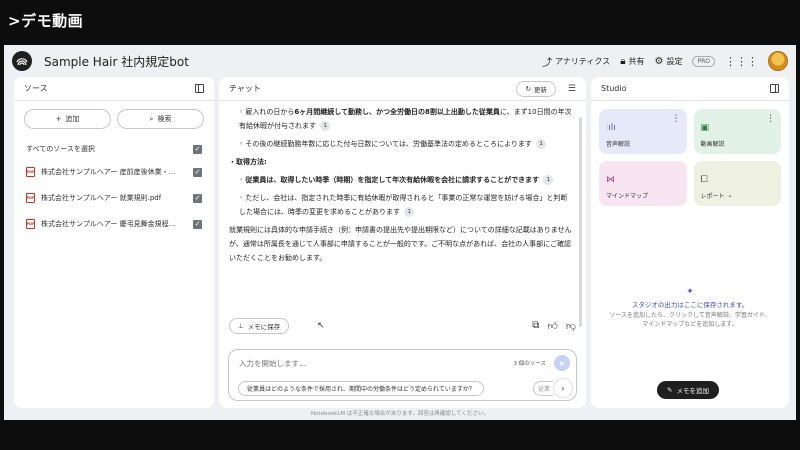 The height and width of the screenshot is (450, 800). Describe the element at coordinates (704, 180) in the screenshot. I see `report-icon: ⧠` at that location.